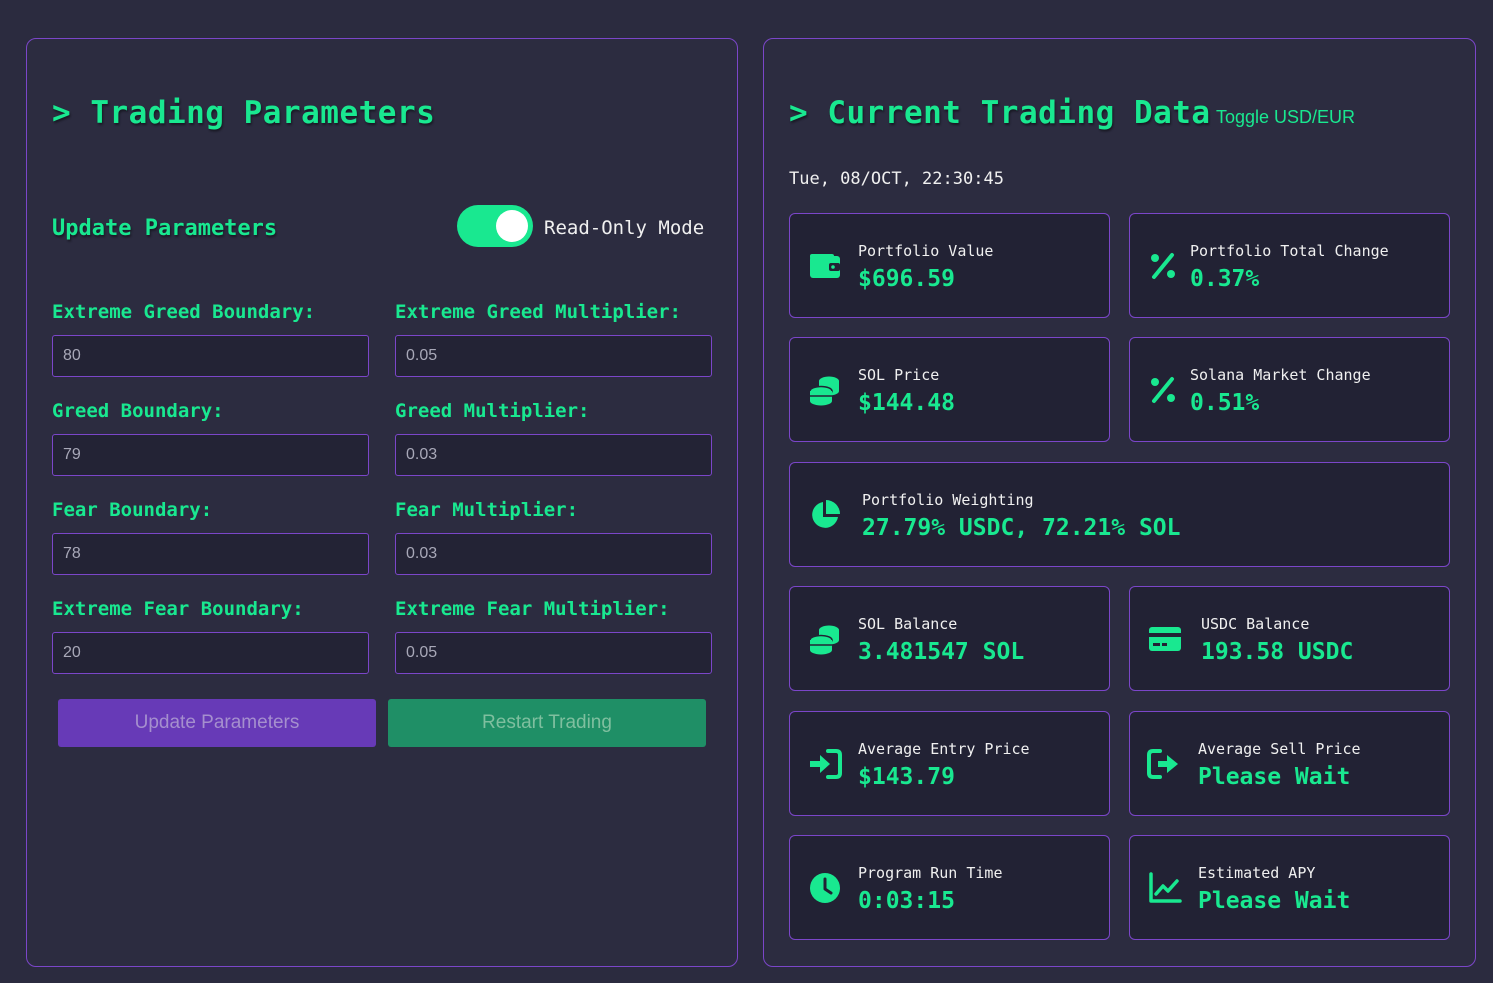 The width and height of the screenshot is (1493, 983). I want to click on read-only-toggle, so click(495, 226).